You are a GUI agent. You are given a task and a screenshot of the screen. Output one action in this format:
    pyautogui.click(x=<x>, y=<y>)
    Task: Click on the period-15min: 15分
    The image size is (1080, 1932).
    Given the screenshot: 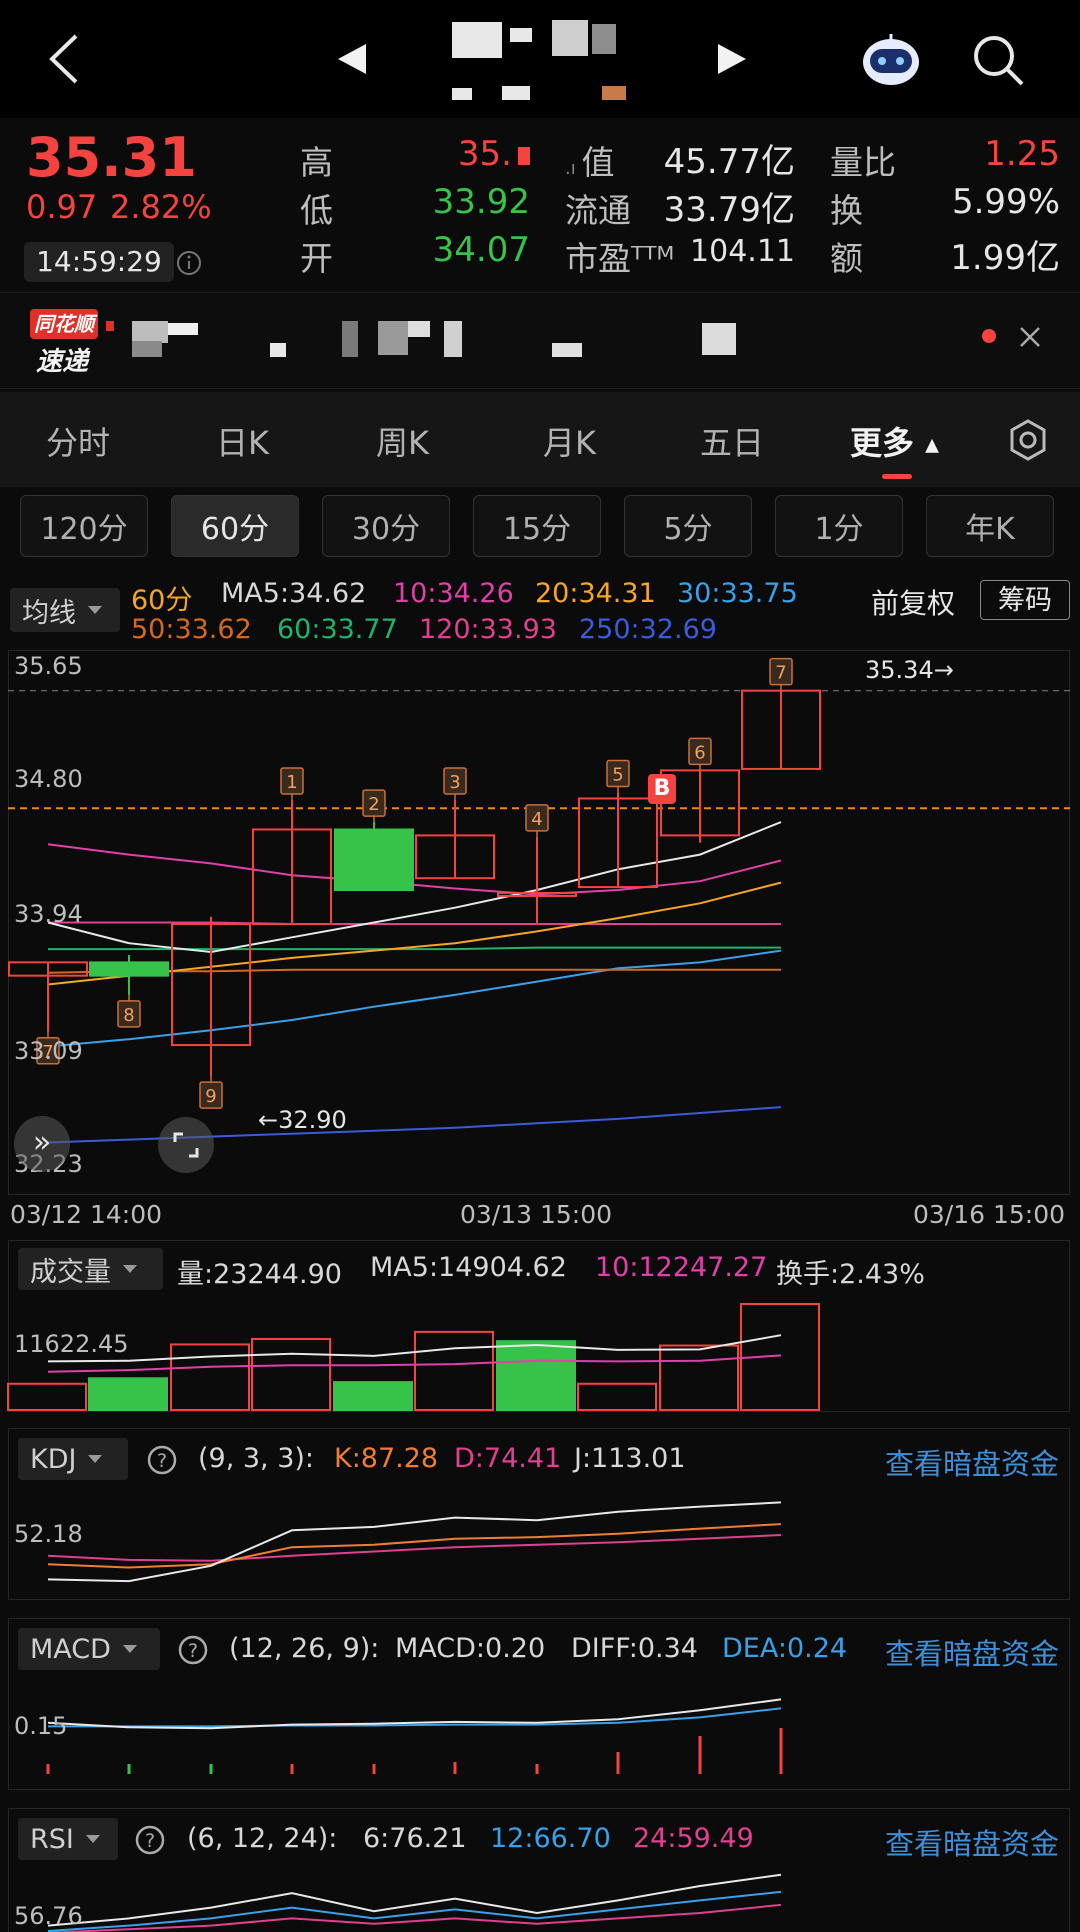 What is the action you would take?
    pyautogui.click(x=537, y=526)
    